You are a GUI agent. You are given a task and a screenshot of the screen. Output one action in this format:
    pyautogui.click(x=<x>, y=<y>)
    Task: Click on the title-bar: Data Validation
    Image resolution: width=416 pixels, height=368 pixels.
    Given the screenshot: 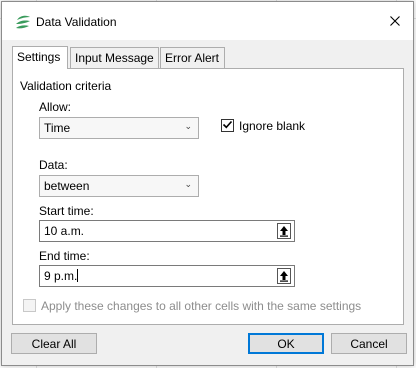 What is the action you would take?
    pyautogui.click(x=207, y=21)
    